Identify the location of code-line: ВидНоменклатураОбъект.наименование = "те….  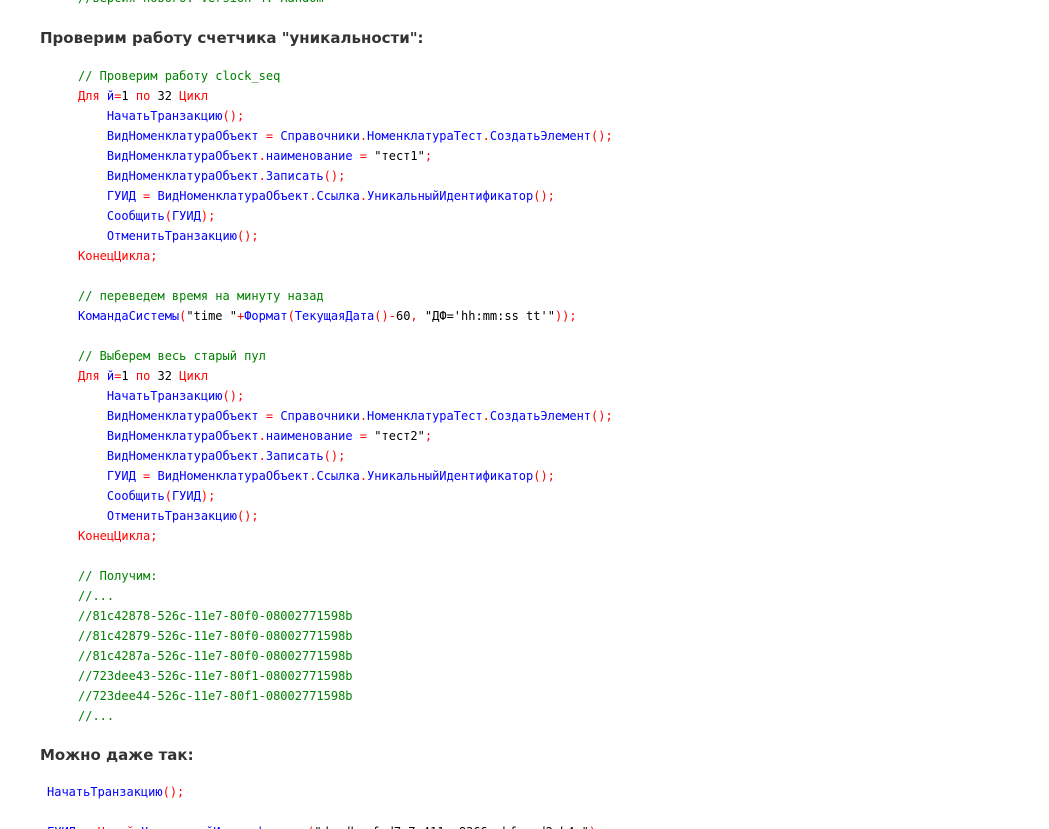
(345, 156).